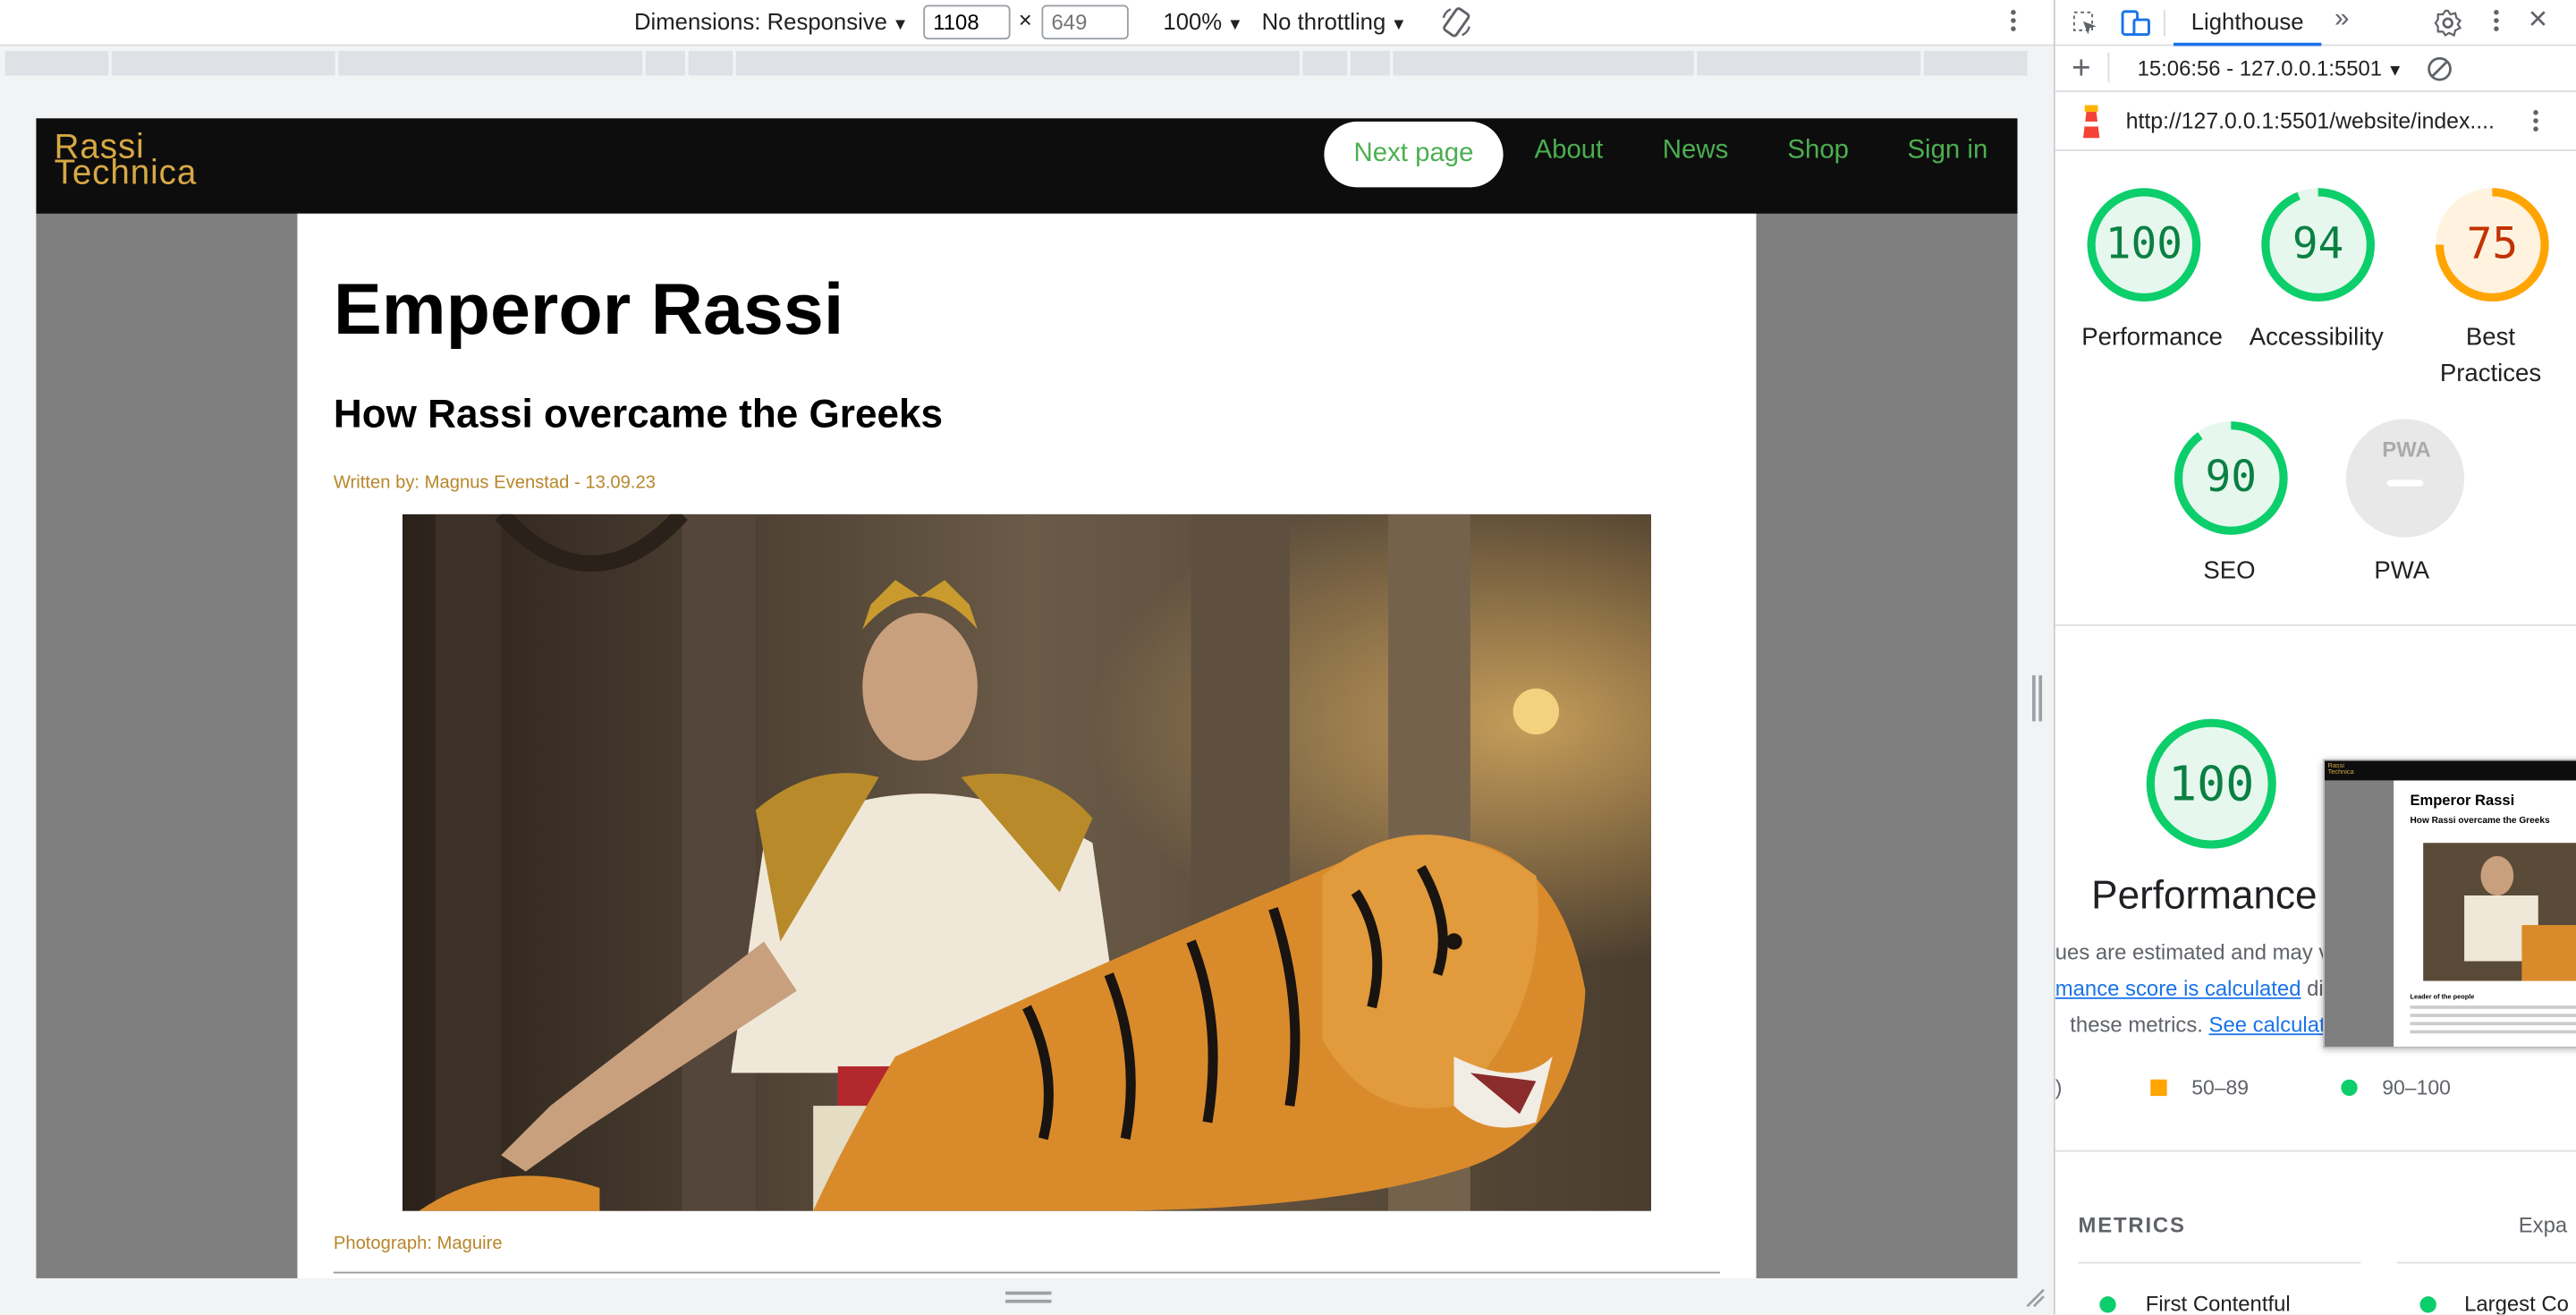  What do you see at coordinates (1947, 150) in the screenshot?
I see `nav-sign-in: Sign in` at bounding box center [1947, 150].